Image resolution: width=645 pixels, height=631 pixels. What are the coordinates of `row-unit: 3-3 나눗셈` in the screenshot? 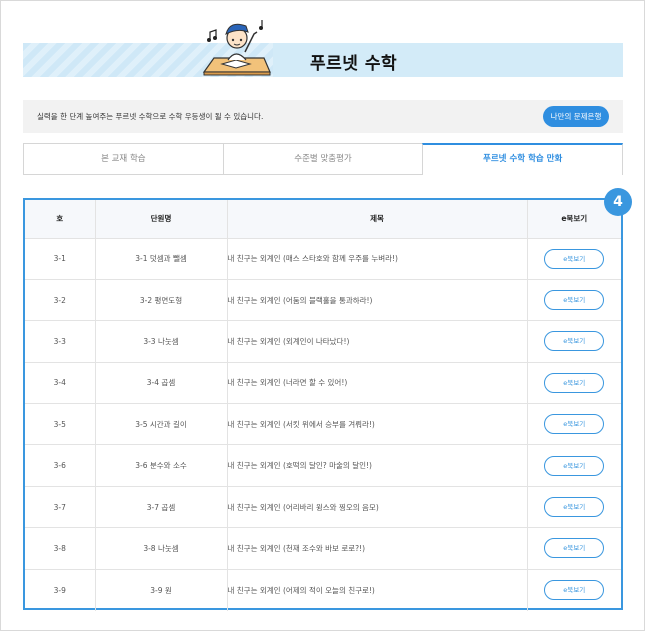 It's located at (160, 341).